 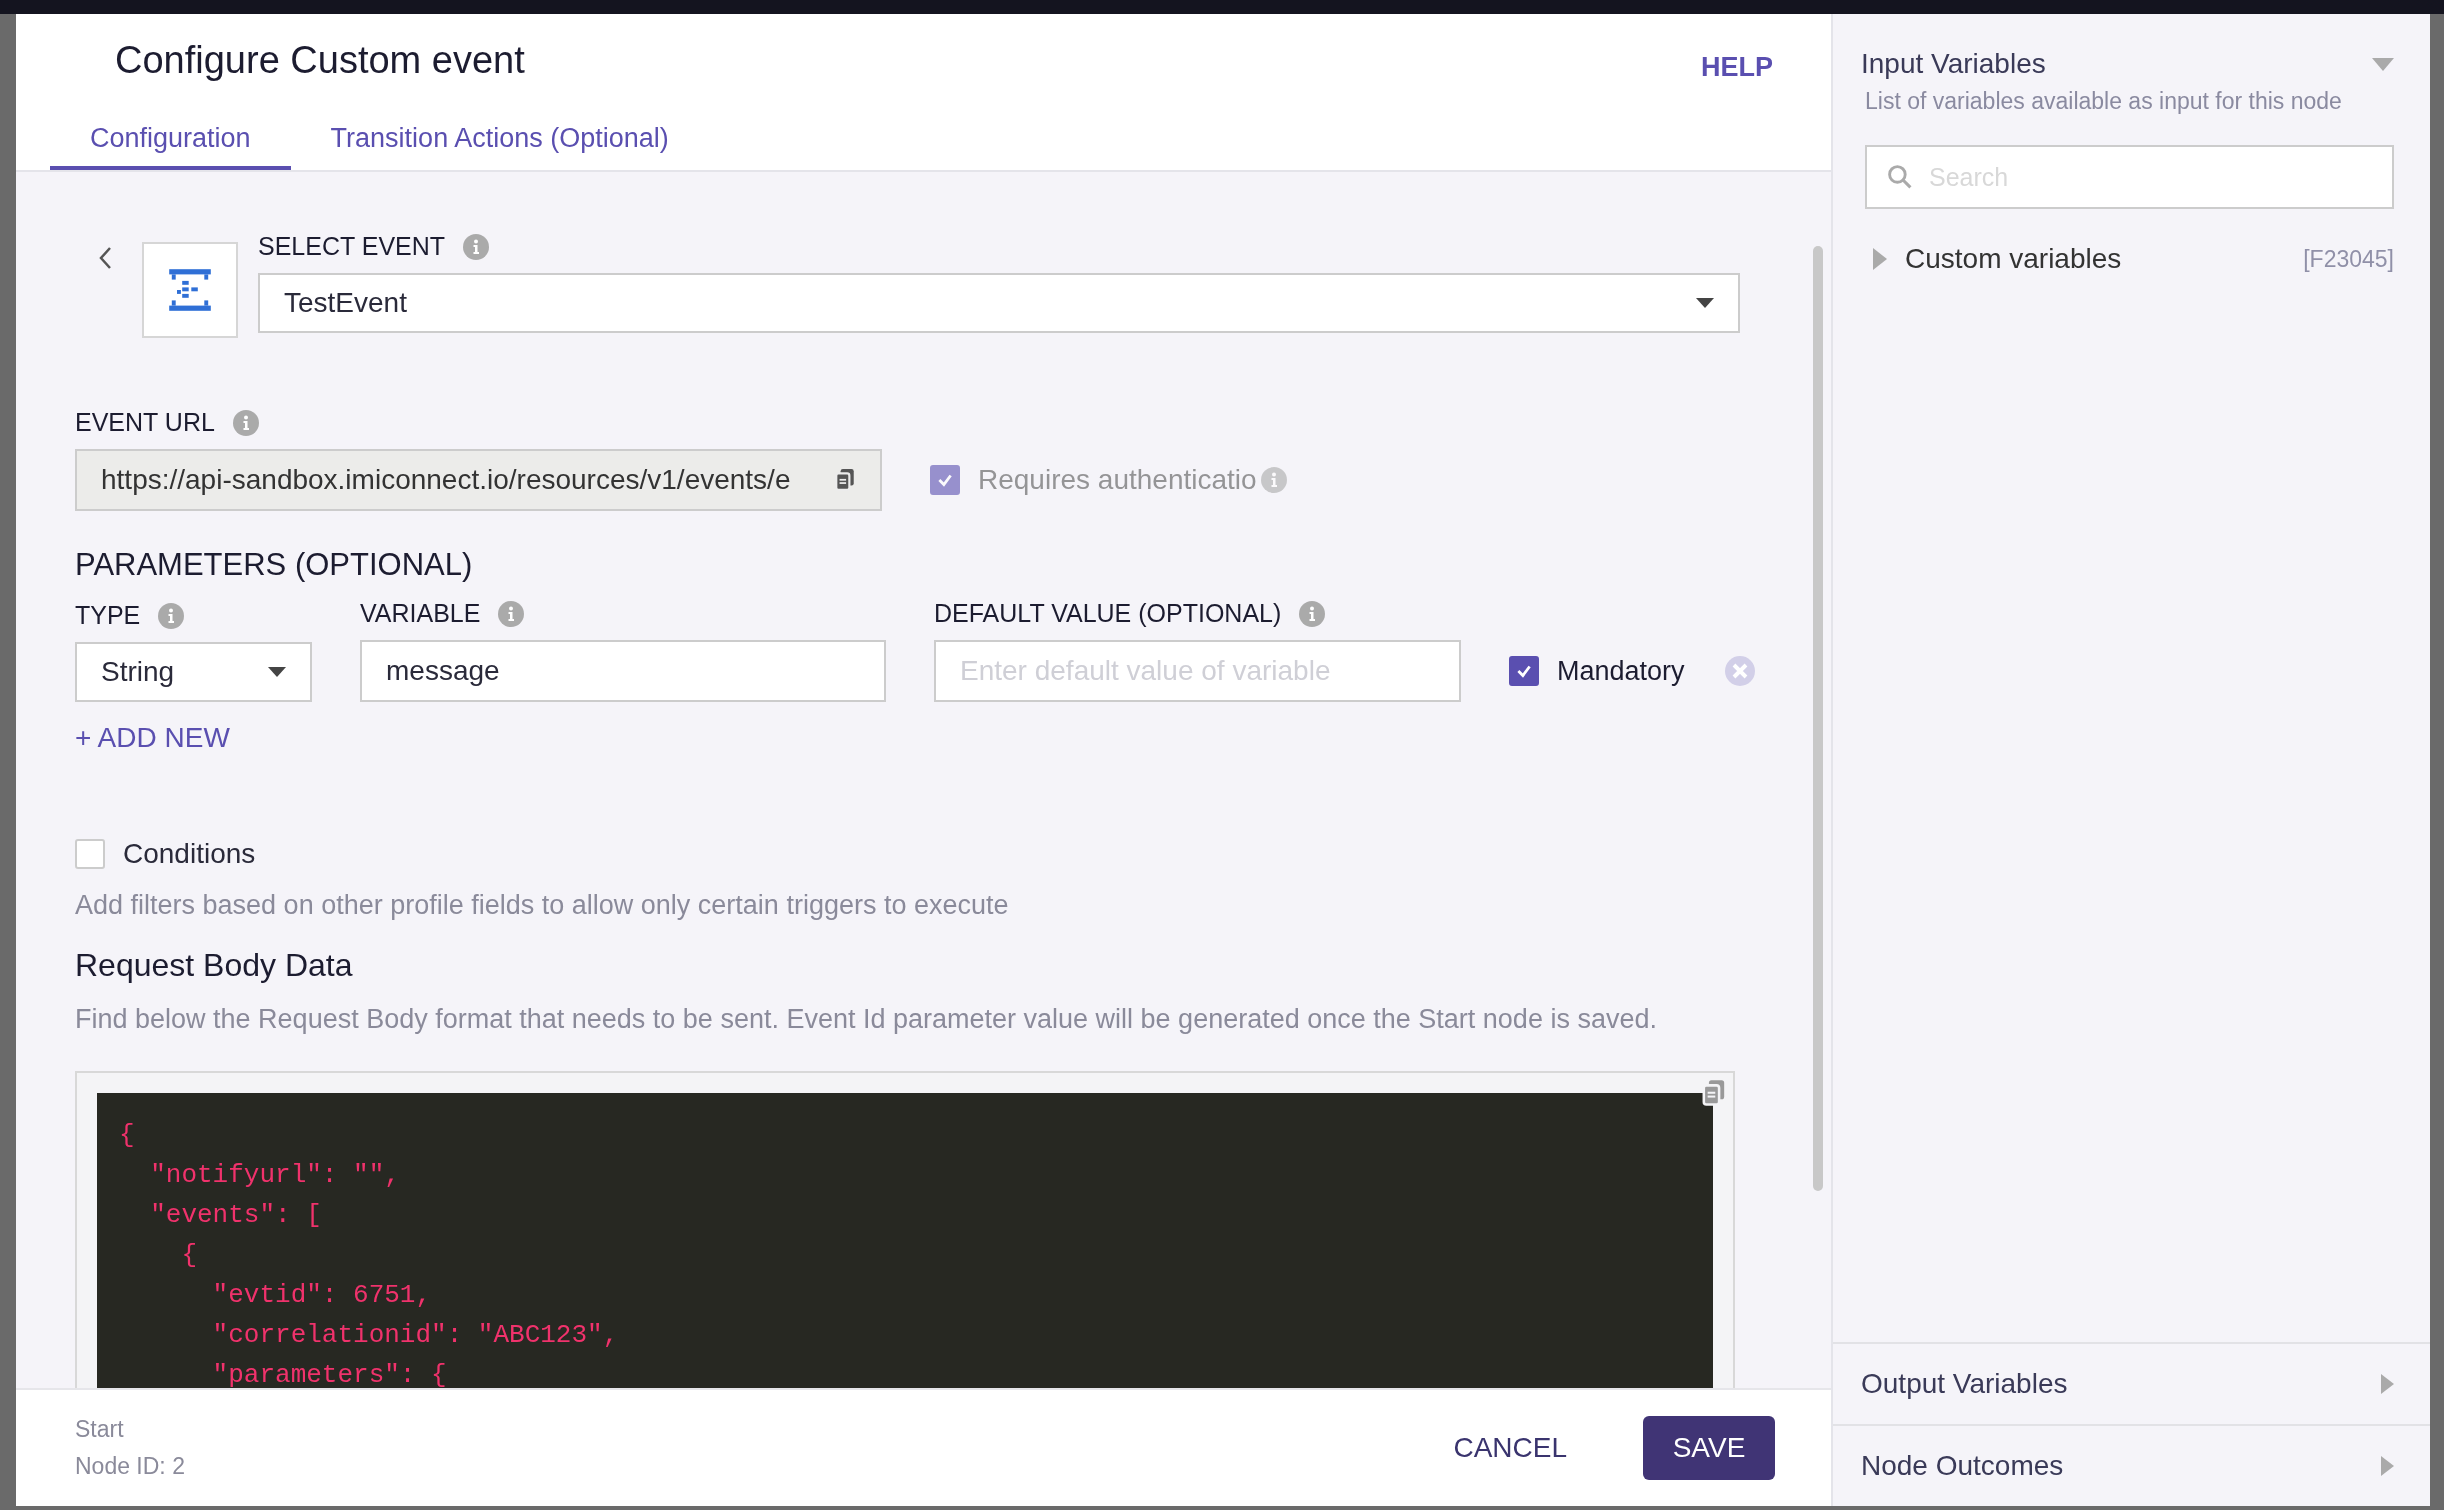 I want to click on code-line: "events": [, so click(x=236, y=1215).